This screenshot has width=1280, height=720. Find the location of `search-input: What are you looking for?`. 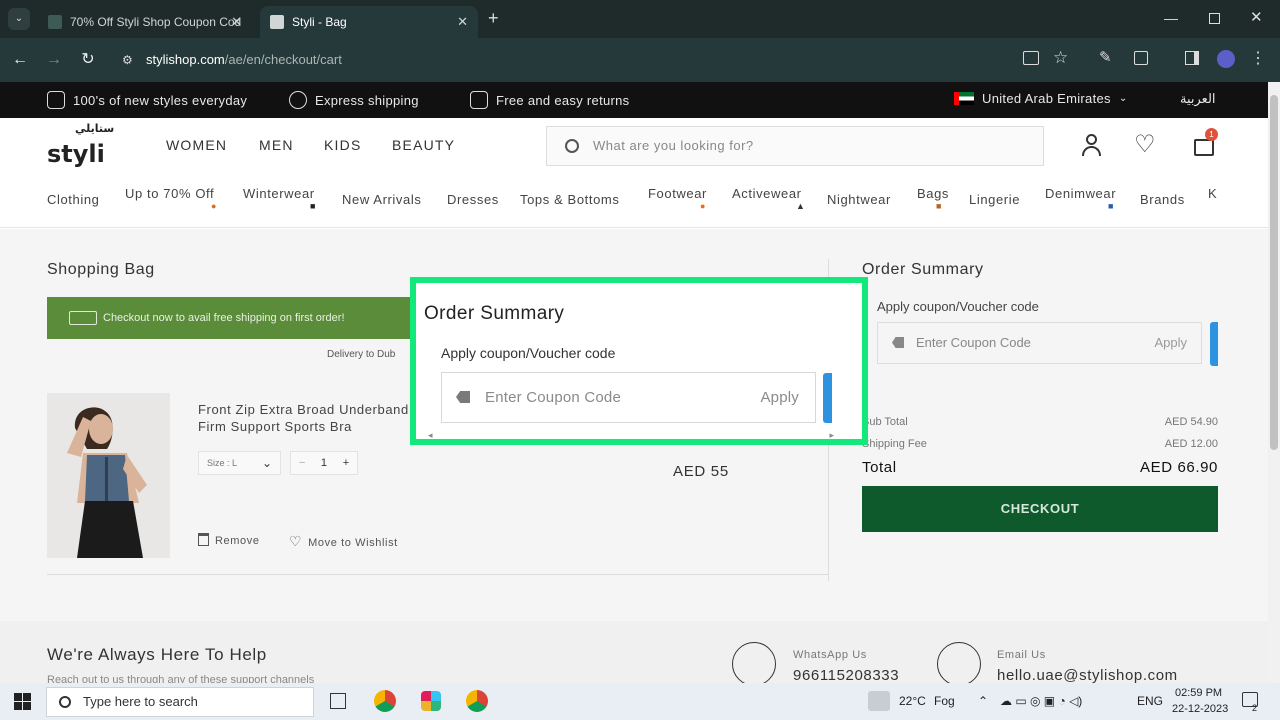

search-input: What are you looking for? is located at coordinates (795, 146).